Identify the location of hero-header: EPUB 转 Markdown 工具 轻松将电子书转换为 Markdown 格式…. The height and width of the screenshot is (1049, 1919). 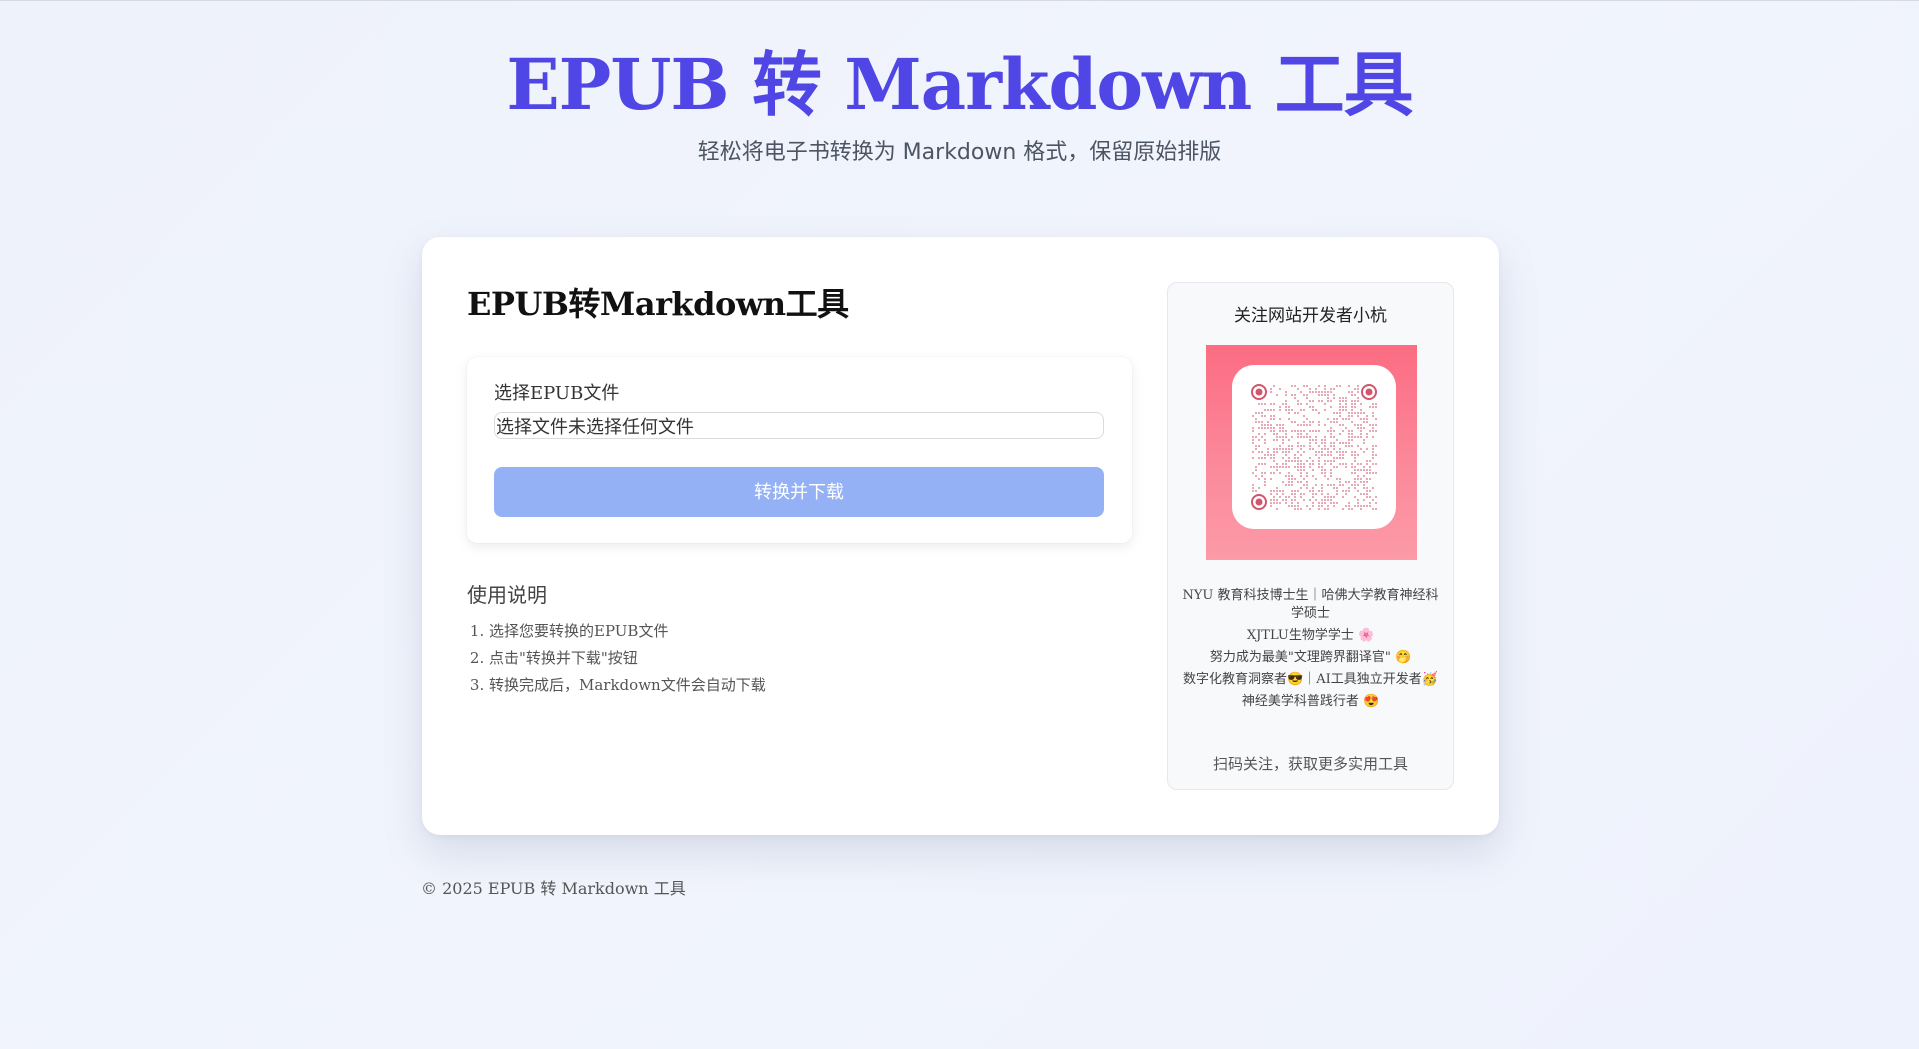
(959, 103).